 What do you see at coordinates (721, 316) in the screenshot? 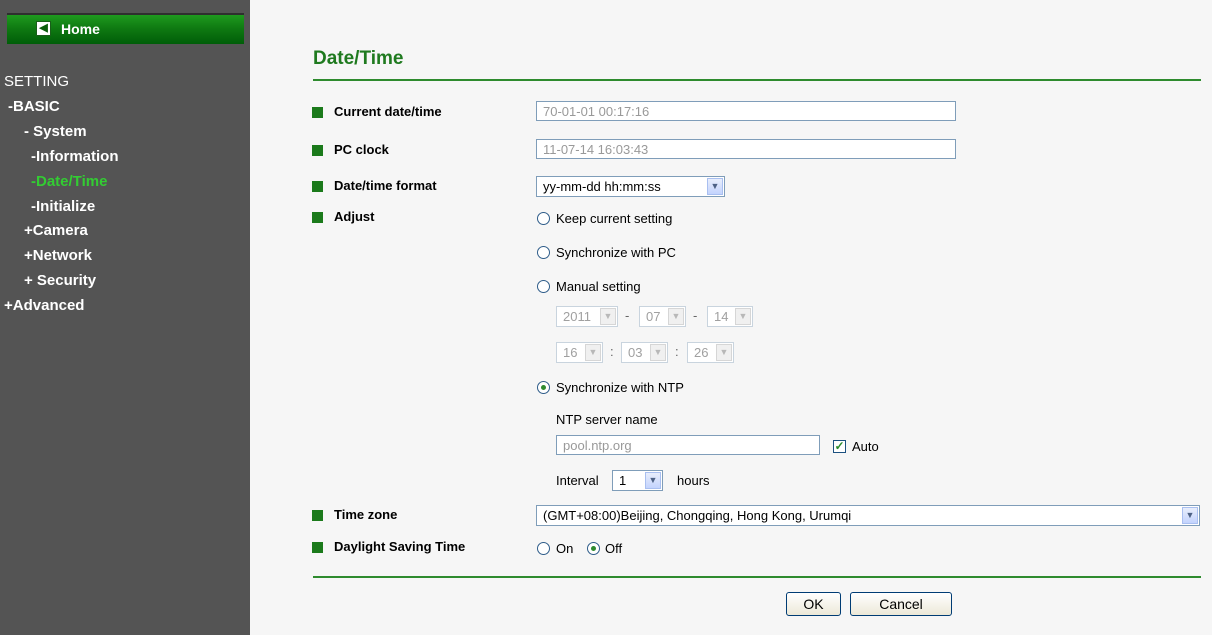
I see `manual-day-value: 14` at bounding box center [721, 316].